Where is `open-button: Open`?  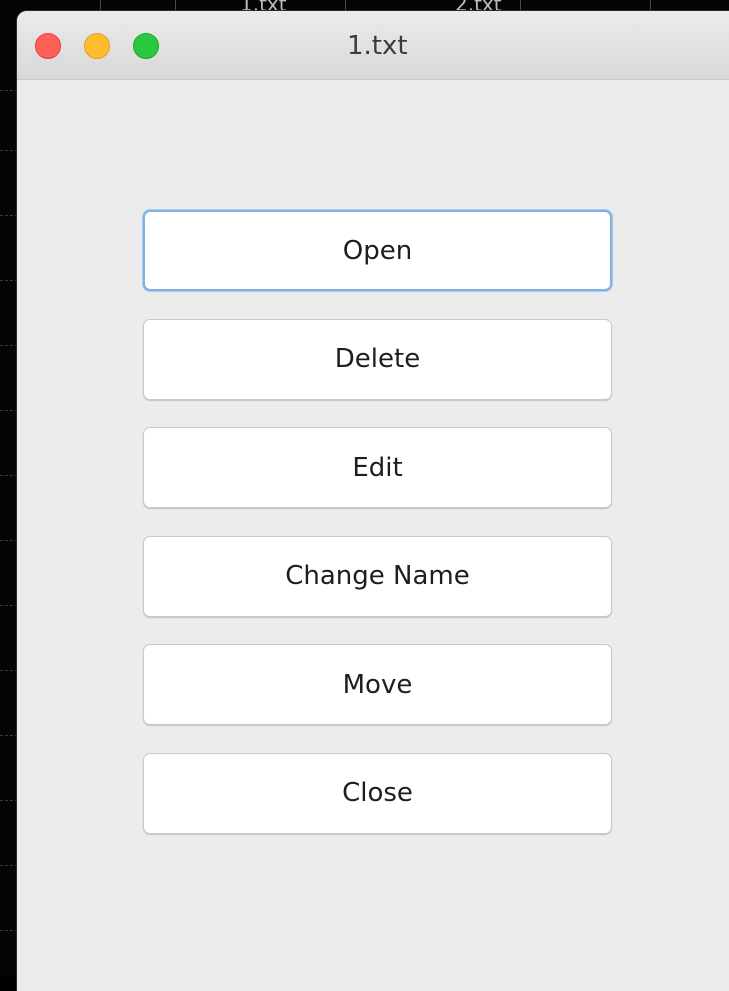 open-button: Open is located at coordinates (377, 250).